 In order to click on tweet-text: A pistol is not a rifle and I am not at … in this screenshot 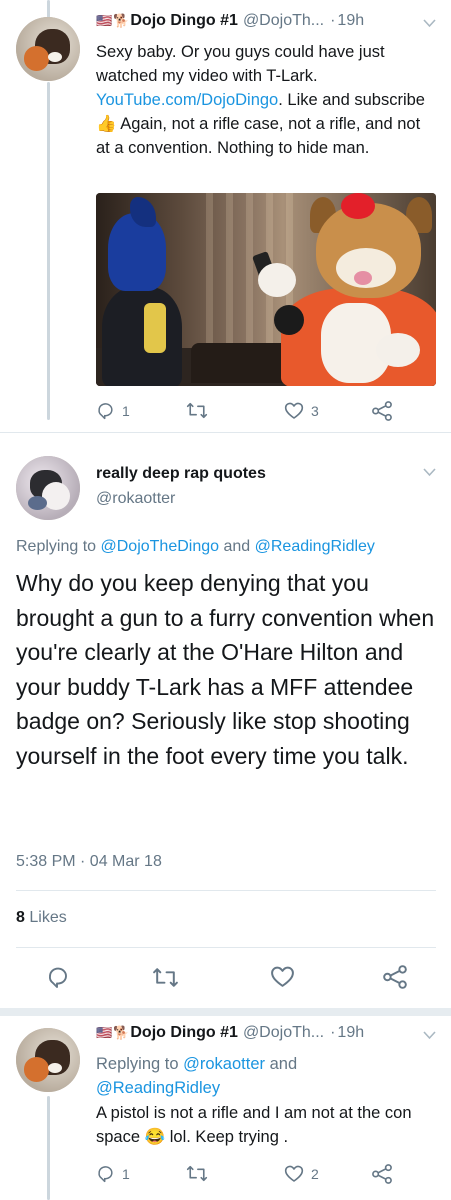, I will do `click(266, 1125)`.